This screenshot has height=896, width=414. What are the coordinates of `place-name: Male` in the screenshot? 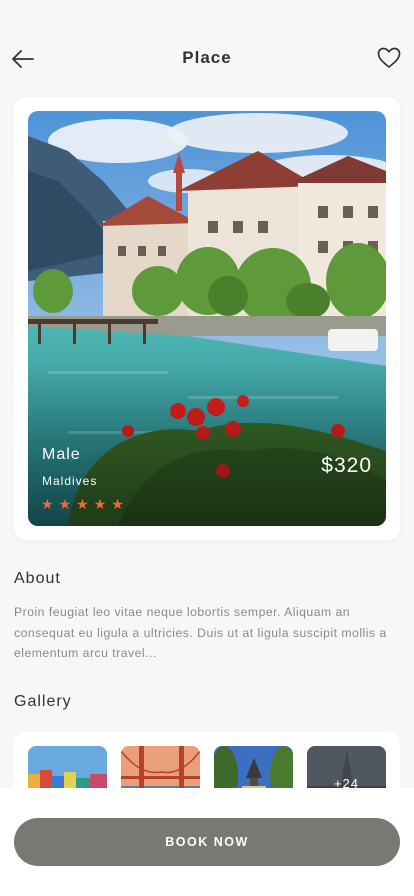 It's located at (61, 454).